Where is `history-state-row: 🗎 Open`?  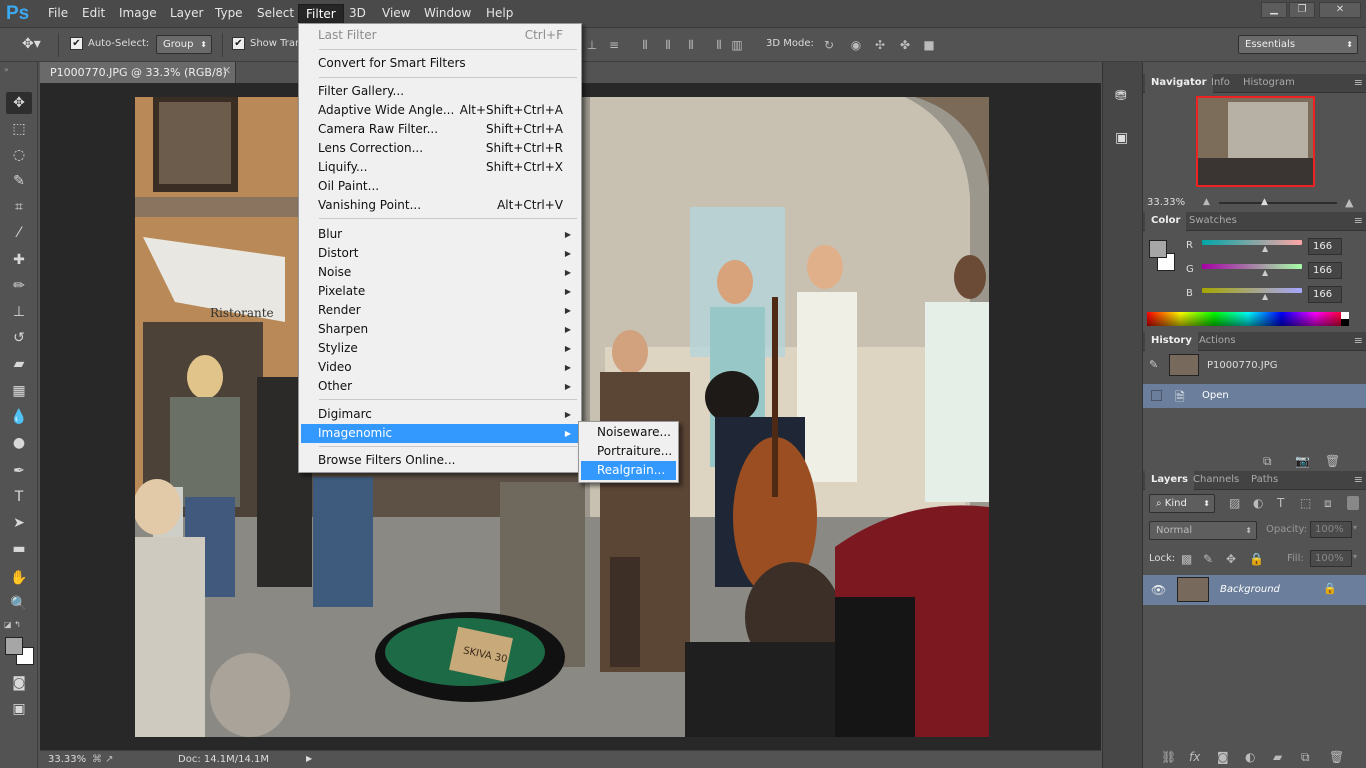 history-state-row: 🗎 Open is located at coordinates (1254, 396).